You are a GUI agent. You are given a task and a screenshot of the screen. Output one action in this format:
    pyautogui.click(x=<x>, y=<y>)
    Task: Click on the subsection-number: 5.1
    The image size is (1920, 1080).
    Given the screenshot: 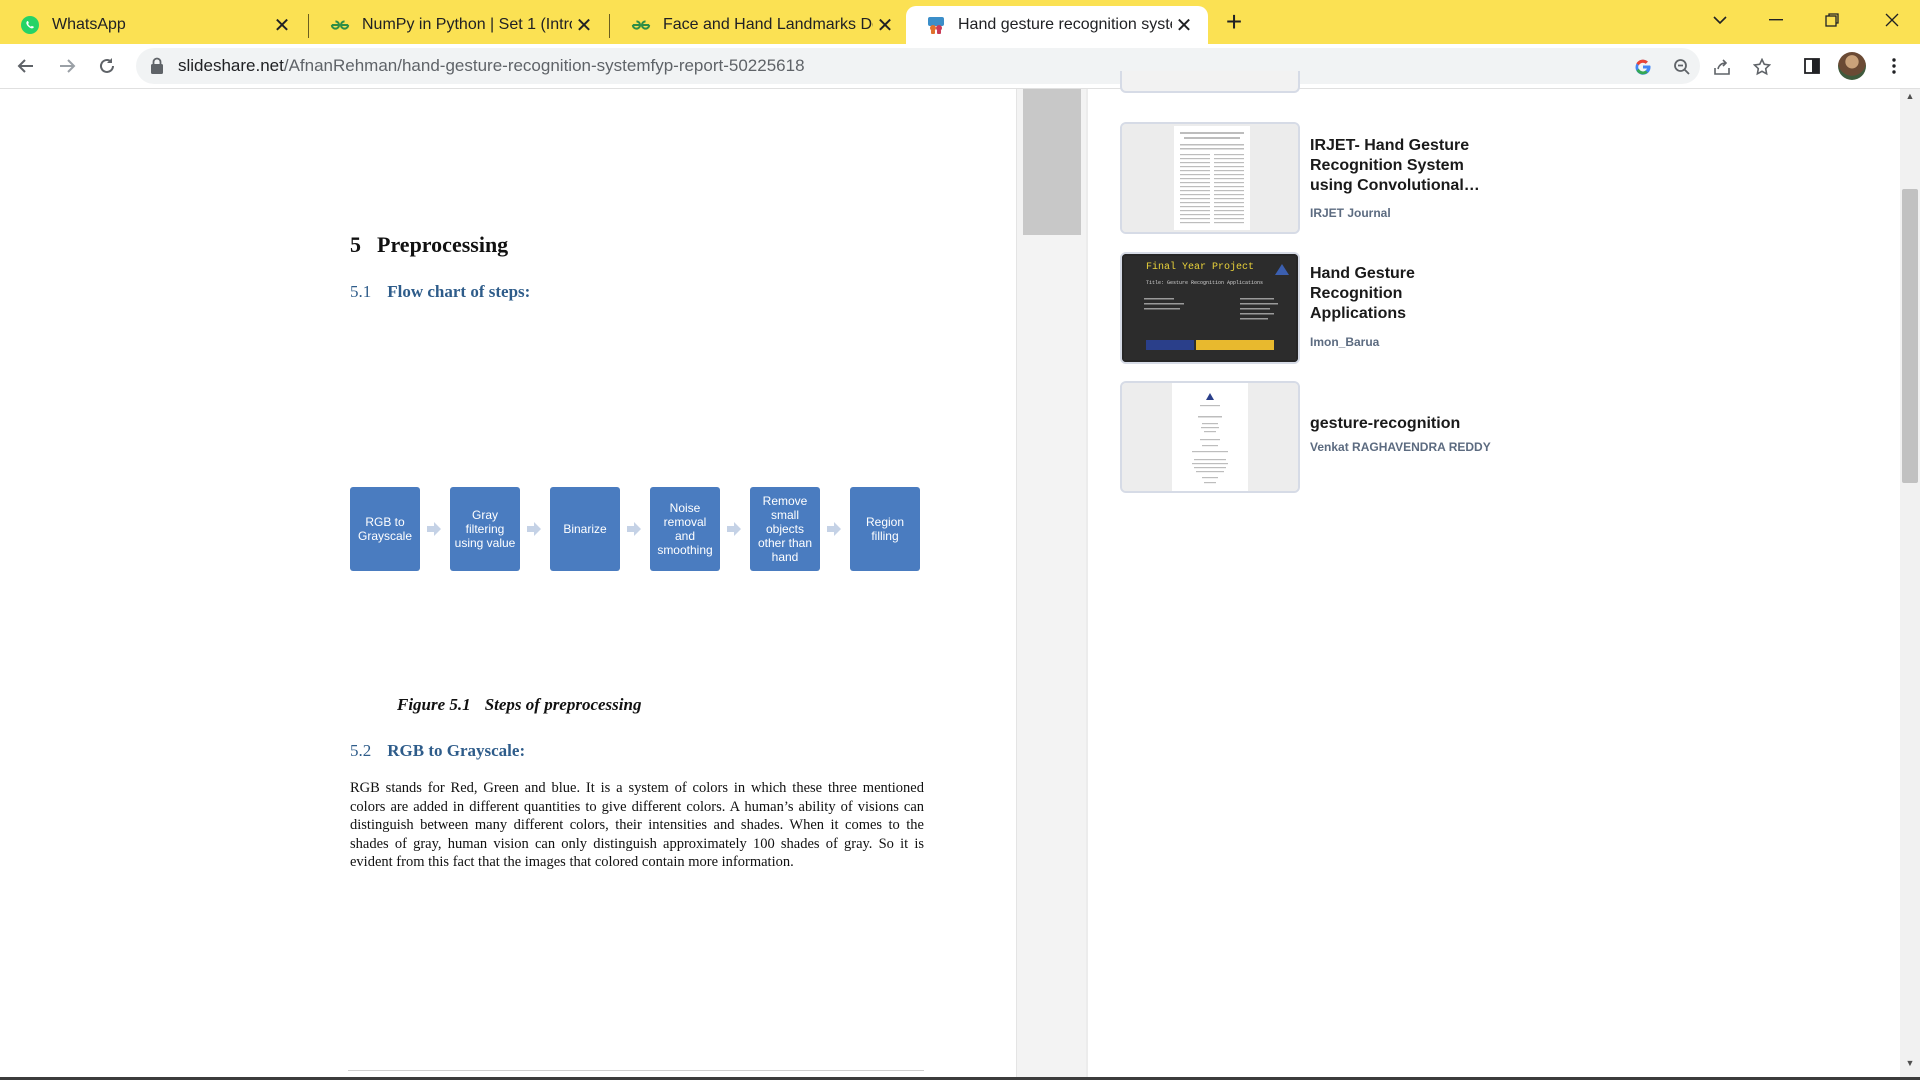 What is the action you would take?
    pyautogui.click(x=361, y=291)
    